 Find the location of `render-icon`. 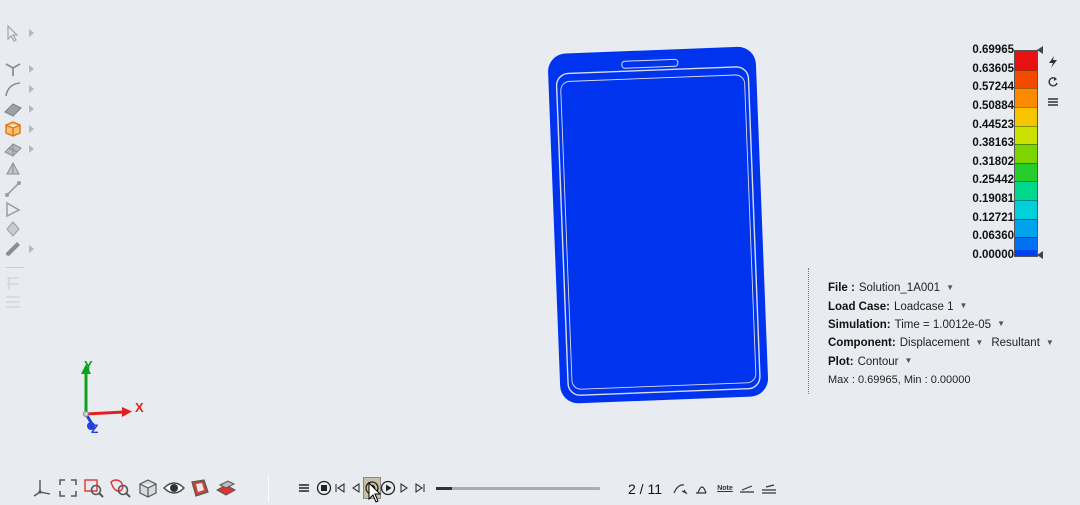

render-icon is located at coordinates (226, 488).